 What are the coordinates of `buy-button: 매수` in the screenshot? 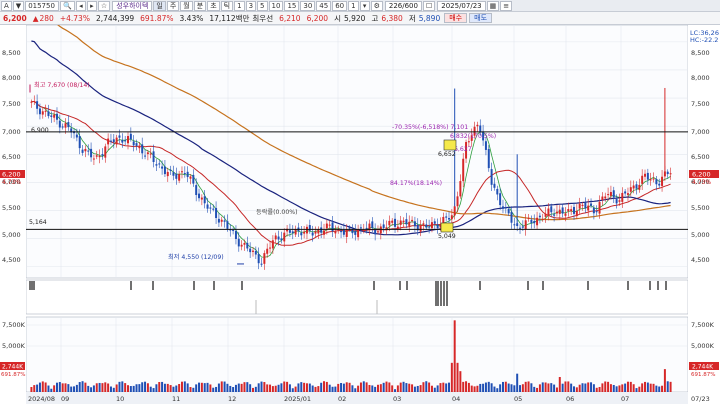 It's located at (456, 18).